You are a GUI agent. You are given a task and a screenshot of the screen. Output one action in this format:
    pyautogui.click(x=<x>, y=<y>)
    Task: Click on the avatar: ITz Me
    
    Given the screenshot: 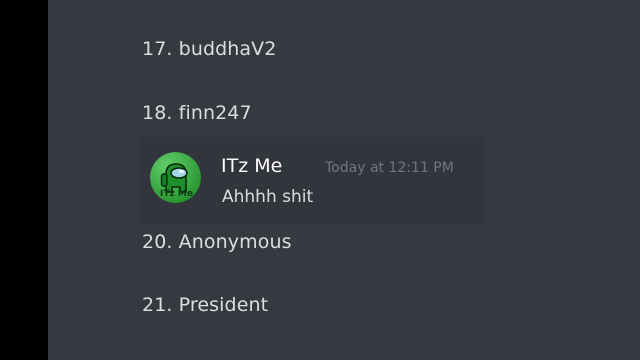 What is the action you would take?
    pyautogui.click(x=175, y=177)
    